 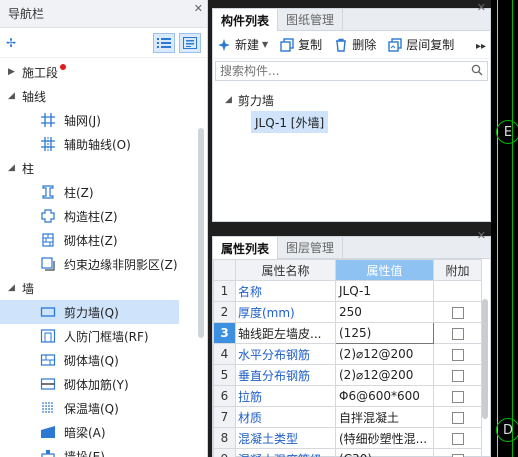 I want to click on property-name: 材质, so click(x=285, y=417).